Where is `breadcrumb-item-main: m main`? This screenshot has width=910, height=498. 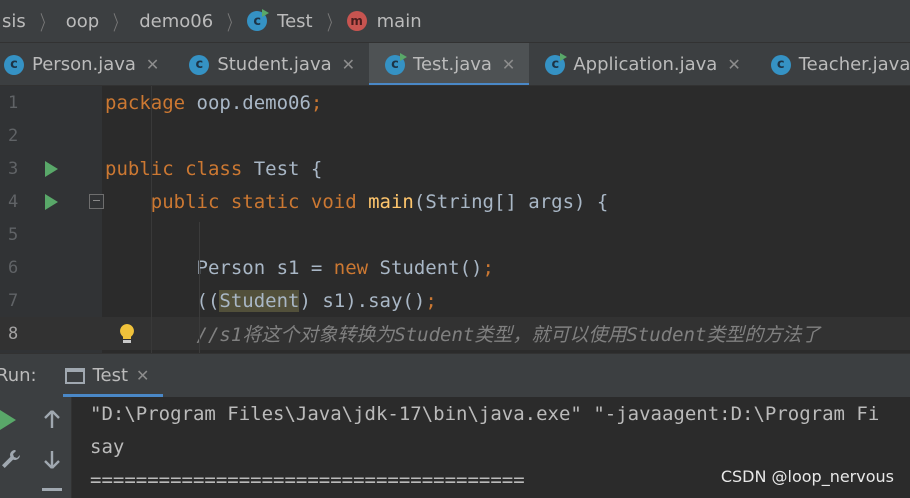 breadcrumb-item-main: m main is located at coordinates (387, 21).